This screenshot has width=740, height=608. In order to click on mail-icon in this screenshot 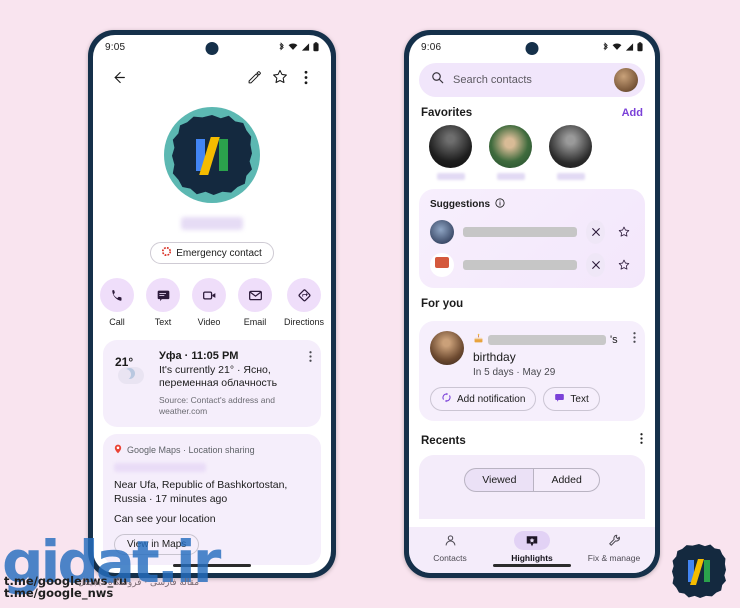, I will do `click(255, 295)`.